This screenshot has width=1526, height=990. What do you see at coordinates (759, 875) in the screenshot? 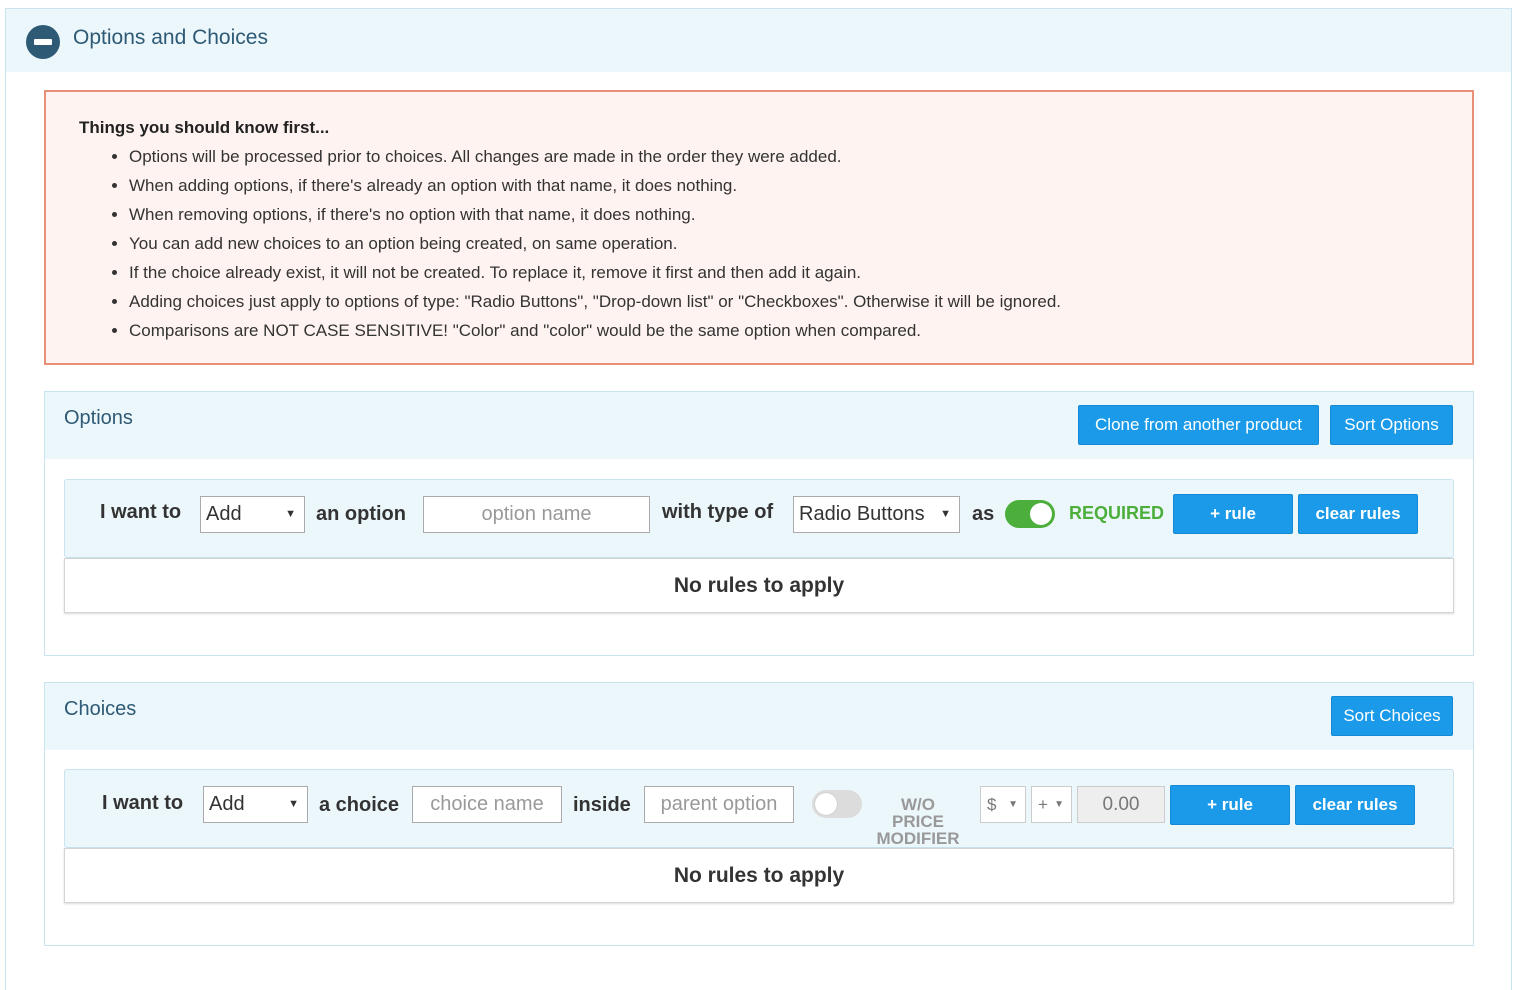
I see `choices-no-rules-message: No rules to apply` at bounding box center [759, 875].